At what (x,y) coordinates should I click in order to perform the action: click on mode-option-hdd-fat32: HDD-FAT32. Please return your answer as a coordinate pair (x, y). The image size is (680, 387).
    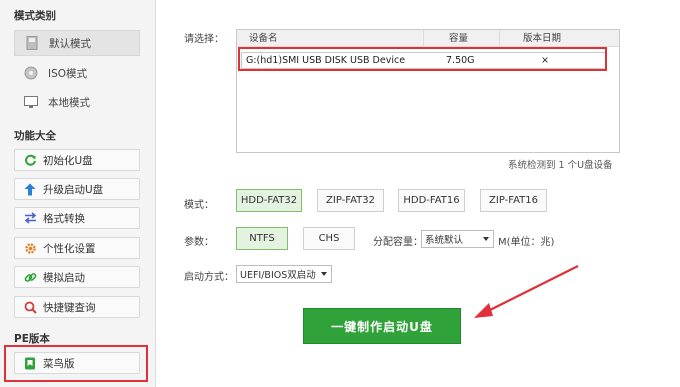
    Looking at the image, I should click on (269, 200).